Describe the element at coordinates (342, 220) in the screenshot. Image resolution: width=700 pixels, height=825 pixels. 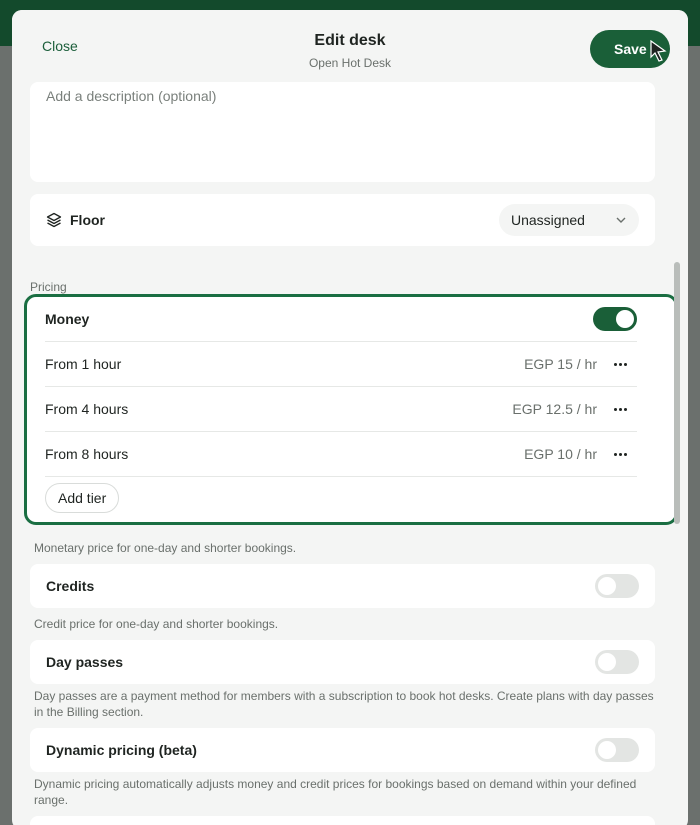
I see `floor-card: Floor Unassigned` at that location.